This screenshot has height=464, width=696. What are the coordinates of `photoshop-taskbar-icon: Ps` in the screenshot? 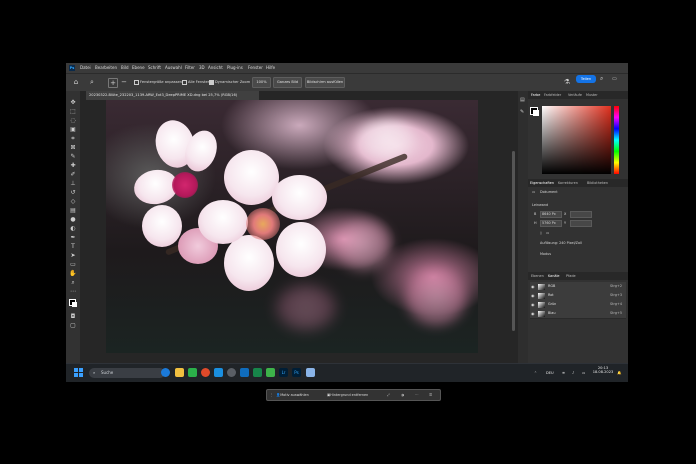 It's located at (296, 372).